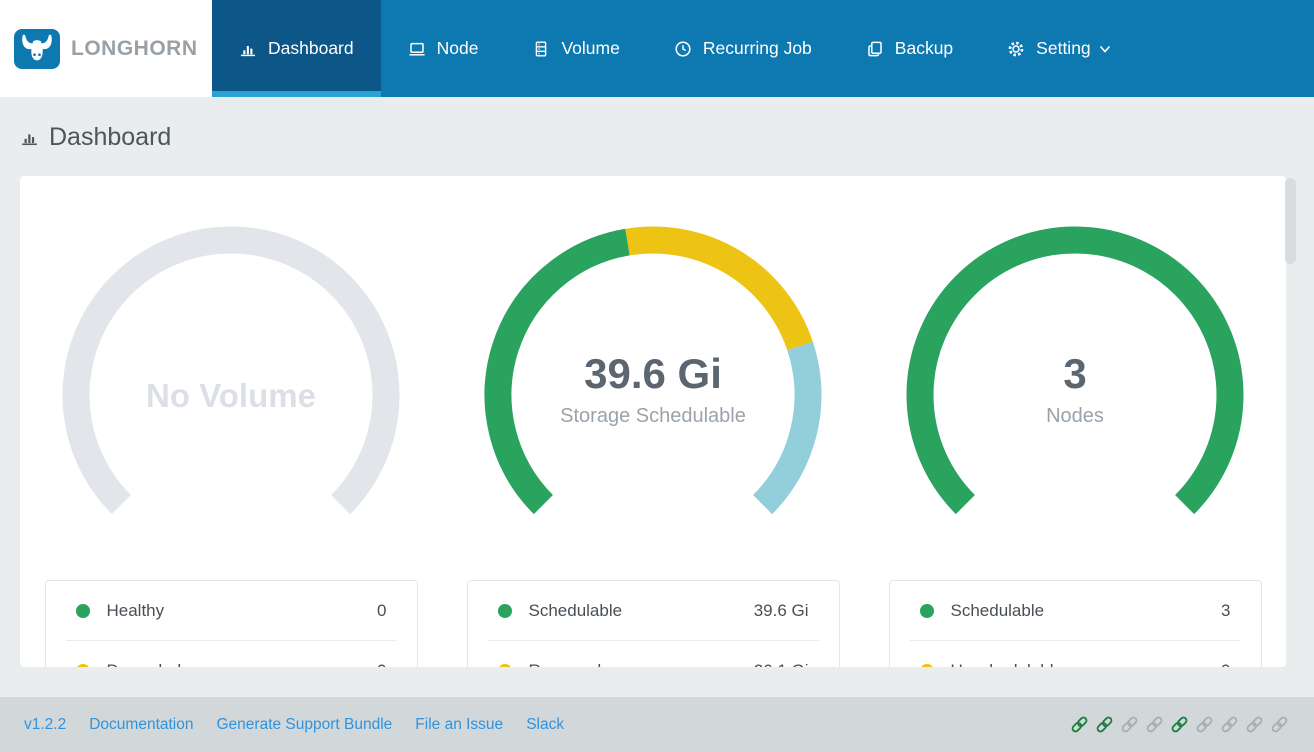 This screenshot has height=752, width=1314. I want to click on page-title: Dashboard, so click(657, 137).